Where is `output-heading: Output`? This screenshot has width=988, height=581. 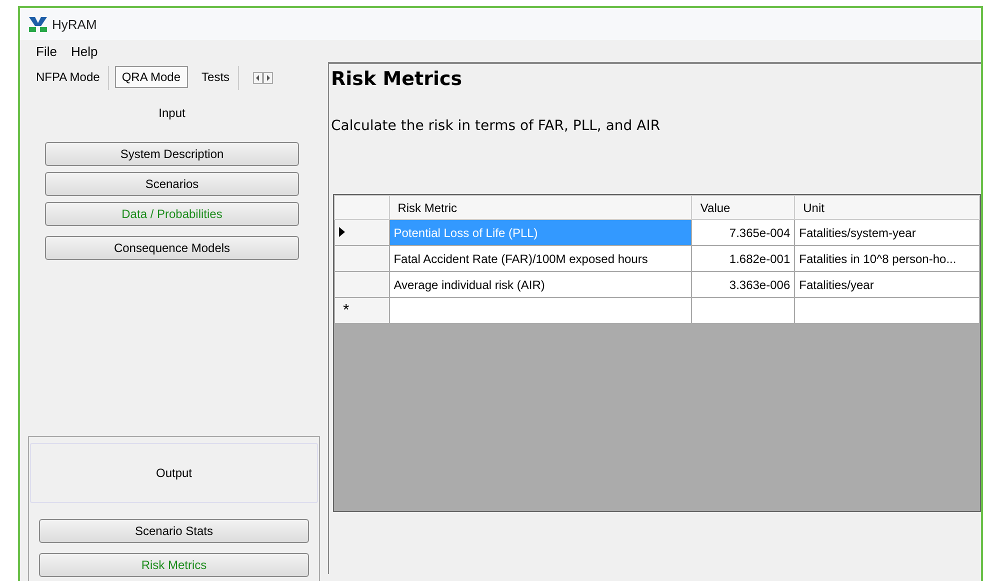 output-heading: Output is located at coordinates (174, 473).